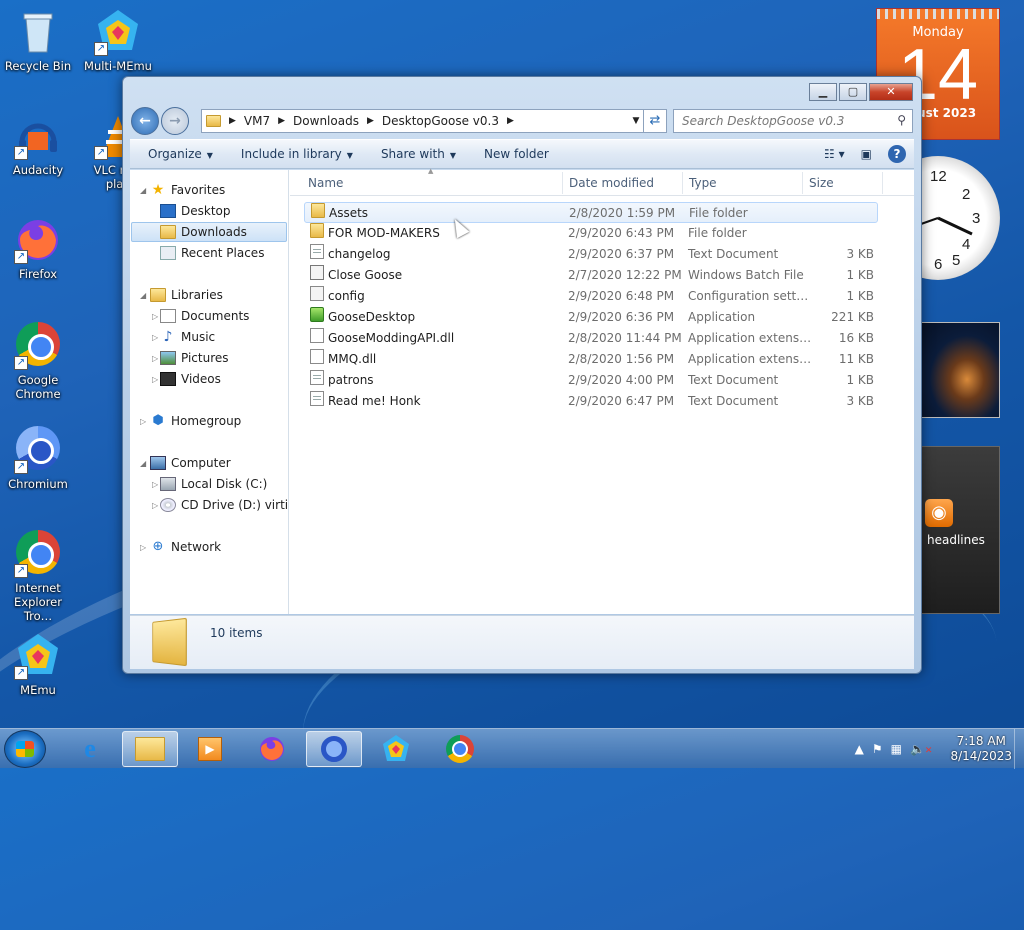 The height and width of the screenshot is (930, 1024). Describe the element at coordinates (591, 212) in the screenshot. I see `file-row: Assets 2/8/2020 1:59 PM File folder` at that location.